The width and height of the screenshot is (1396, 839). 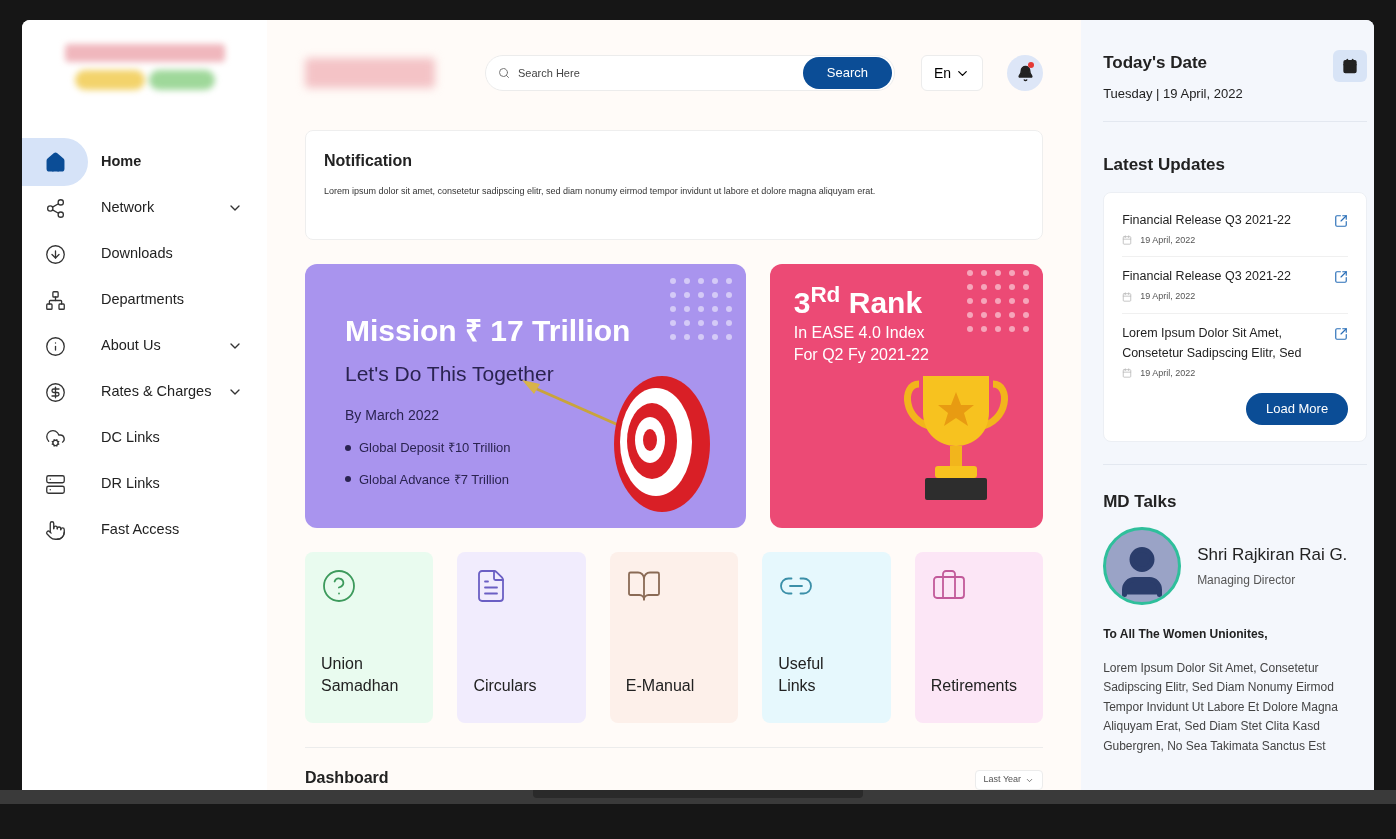 What do you see at coordinates (55, 484) in the screenshot?
I see `server-icon` at bounding box center [55, 484].